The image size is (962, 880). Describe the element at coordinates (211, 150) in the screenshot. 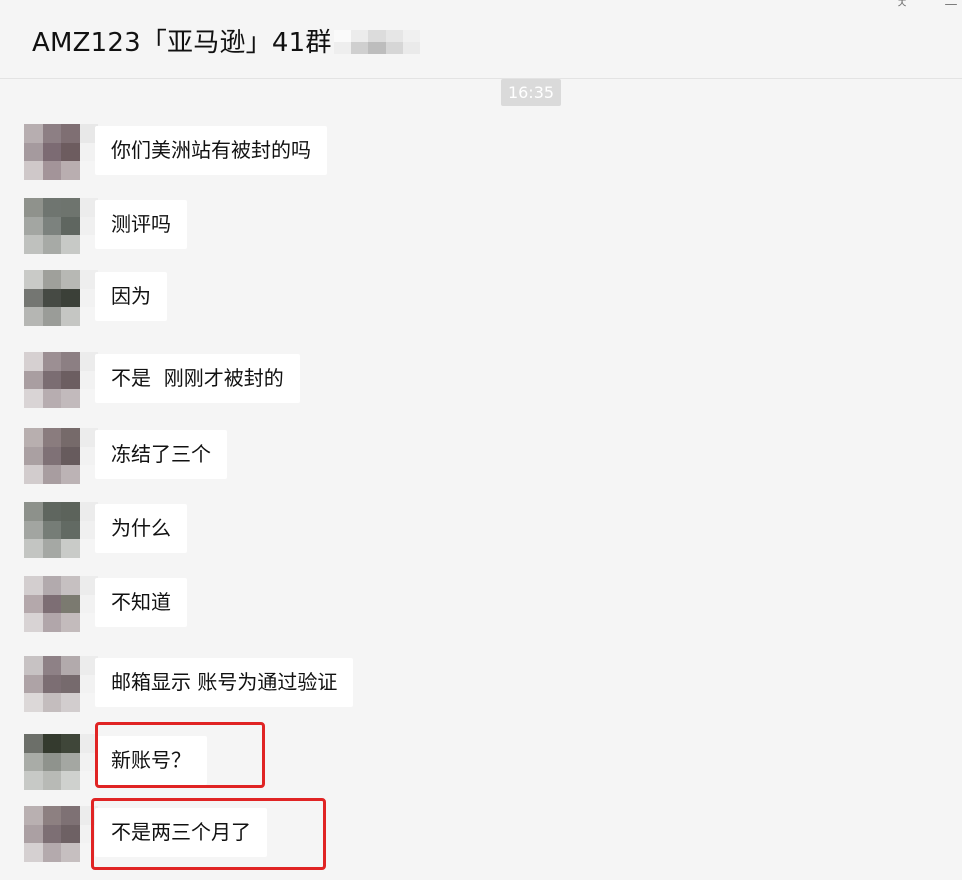

I see `message-bubble: 你们美洲站有被封的吗` at that location.